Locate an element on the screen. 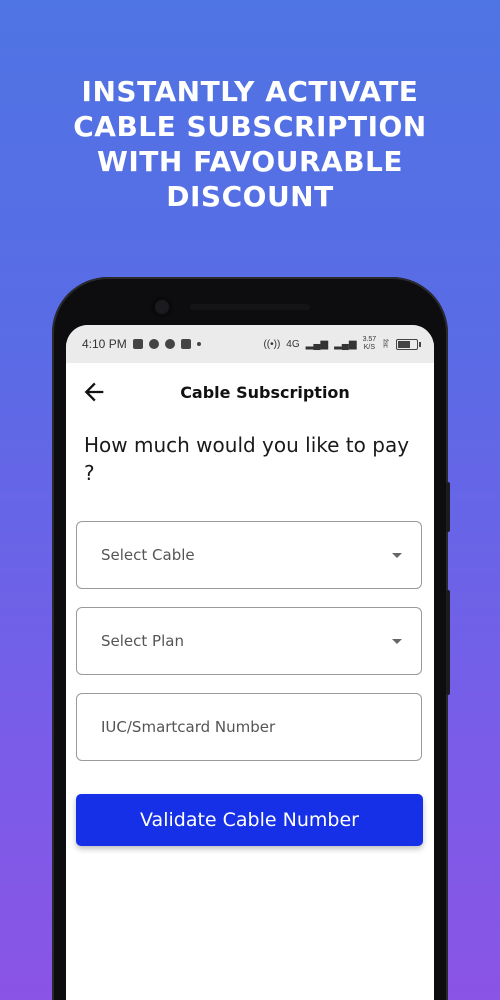  phone-power-button is located at coordinates (448, 507).